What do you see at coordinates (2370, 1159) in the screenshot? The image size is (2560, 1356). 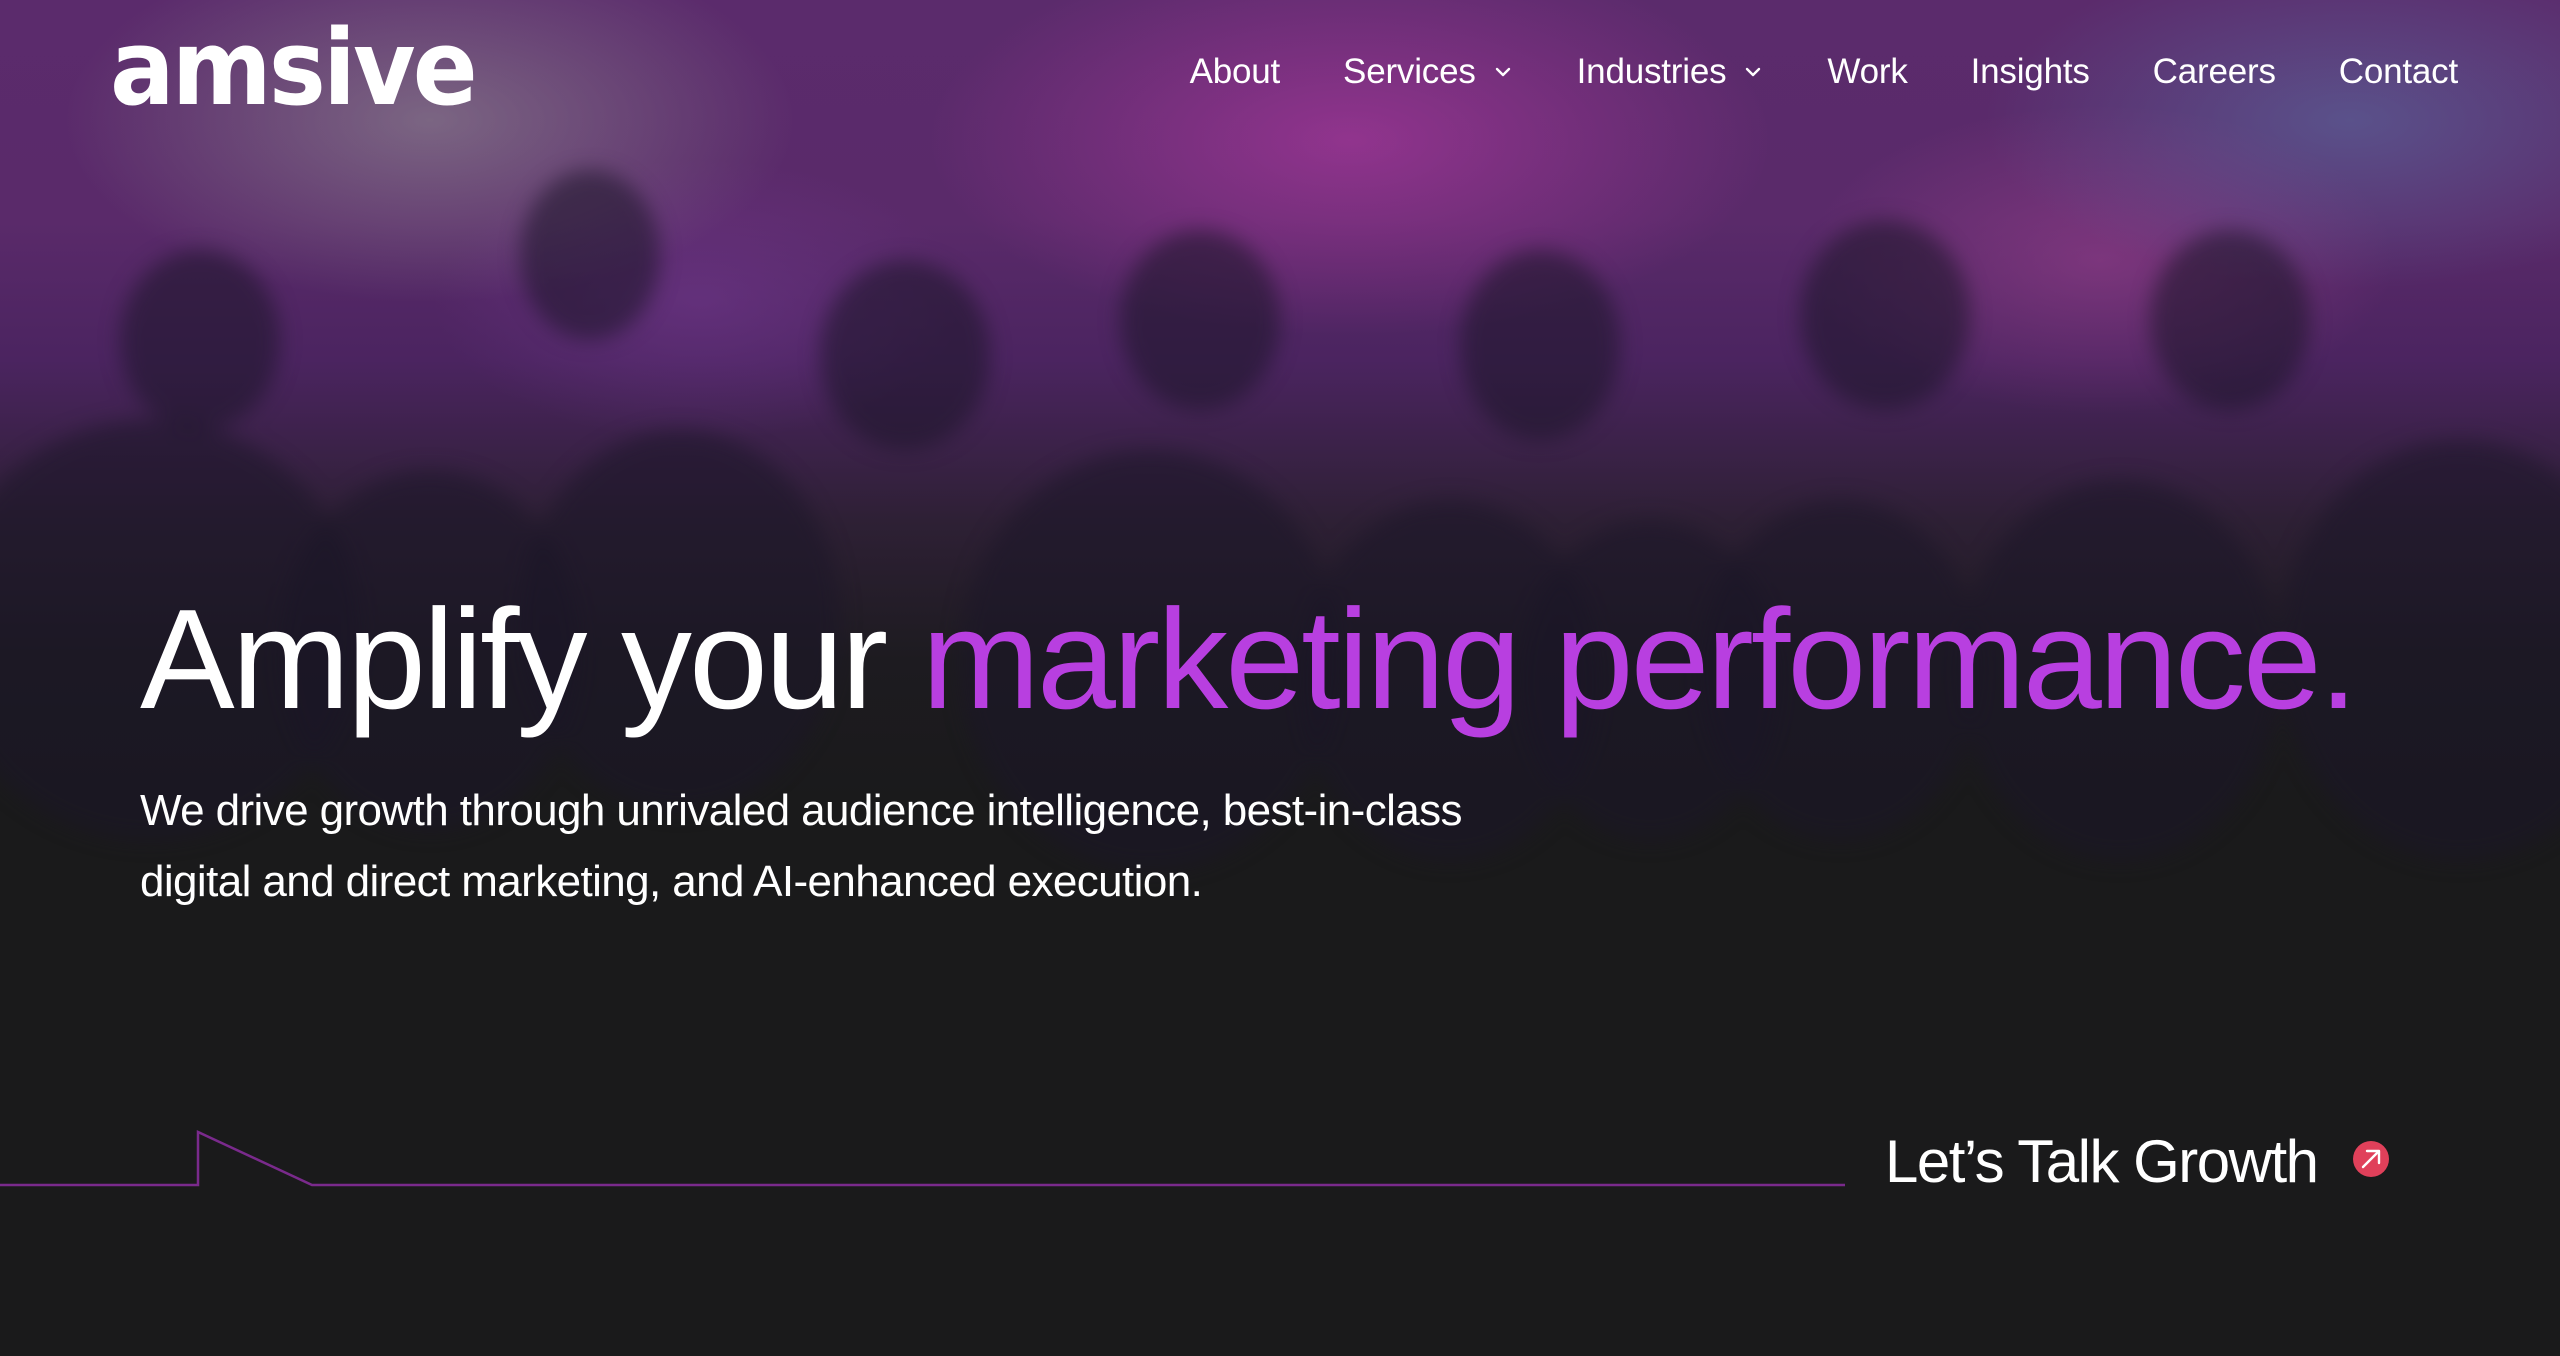 I see `arrow-up-right-circle-icon` at bounding box center [2370, 1159].